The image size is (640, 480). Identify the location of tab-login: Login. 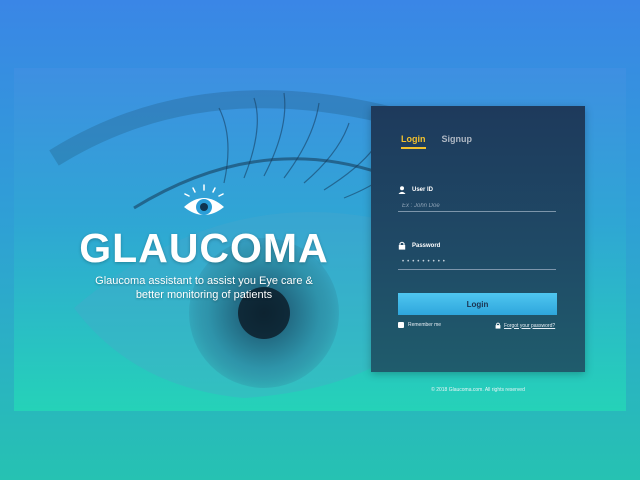
(413, 141).